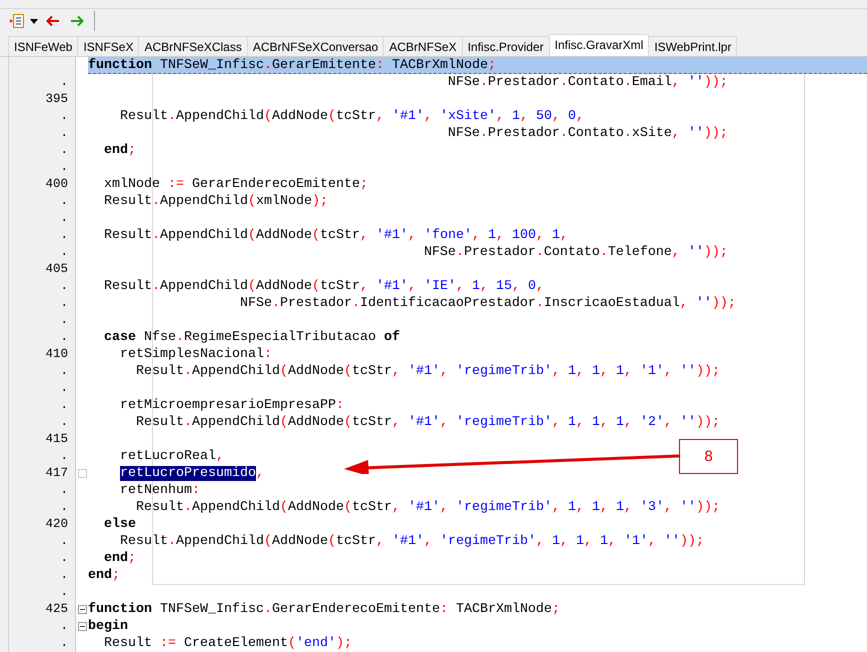 Image resolution: width=867 pixels, height=652 pixels. What do you see at coordinates (487, 303) in the screenshot?
I see `code-line: NFSe.Prestador.IdentificacaoPrestador.InscricaoEstadual, ''));` at bounding box center [487, 303].